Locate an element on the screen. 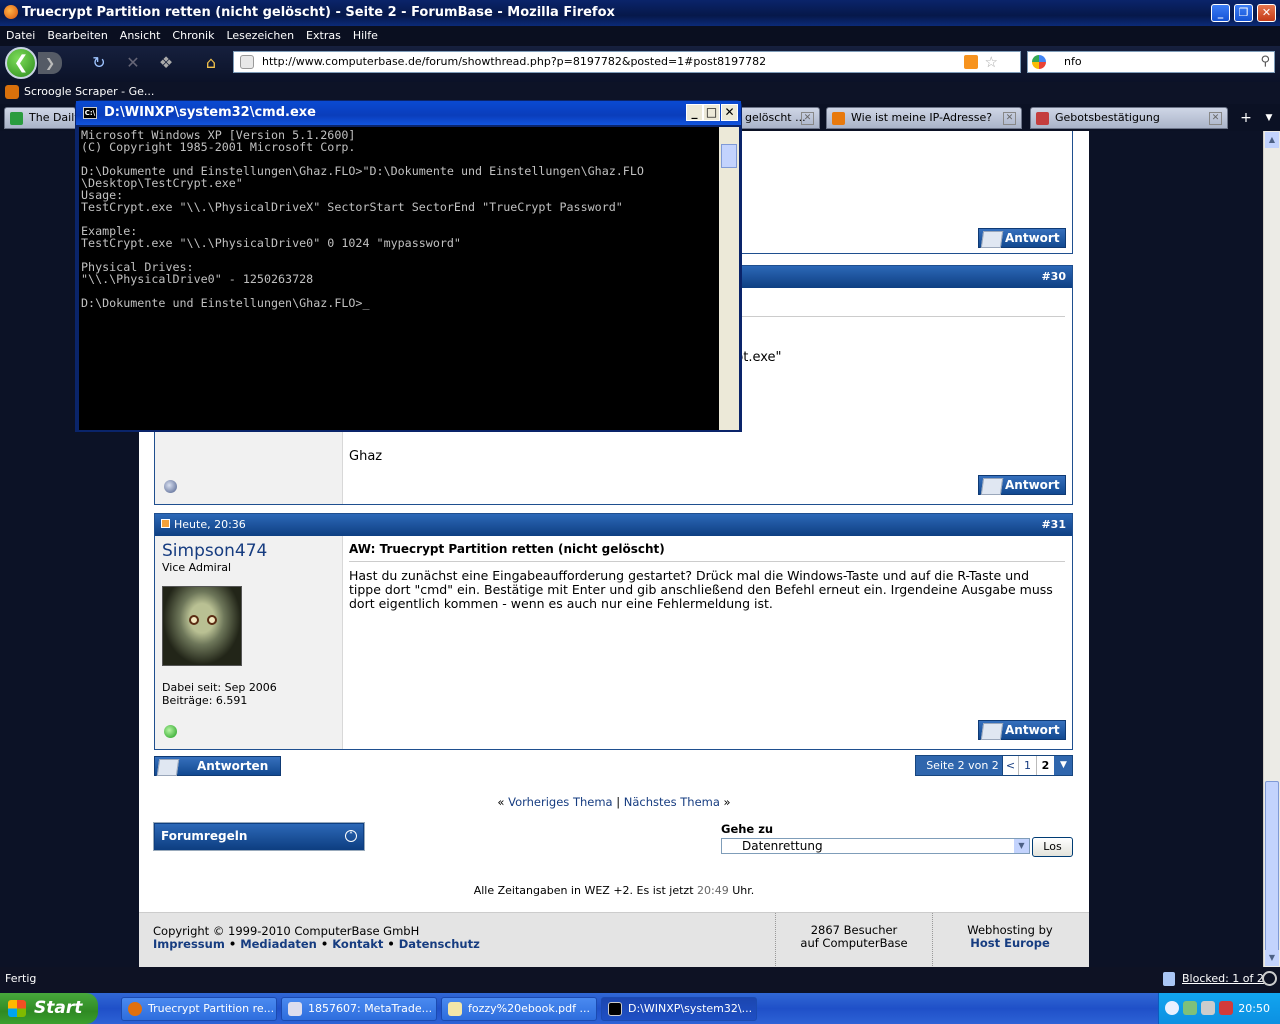 The width and height of the screenshot is (1280, 1024). minimize-button: _ is located at coordinates (1220, 13).